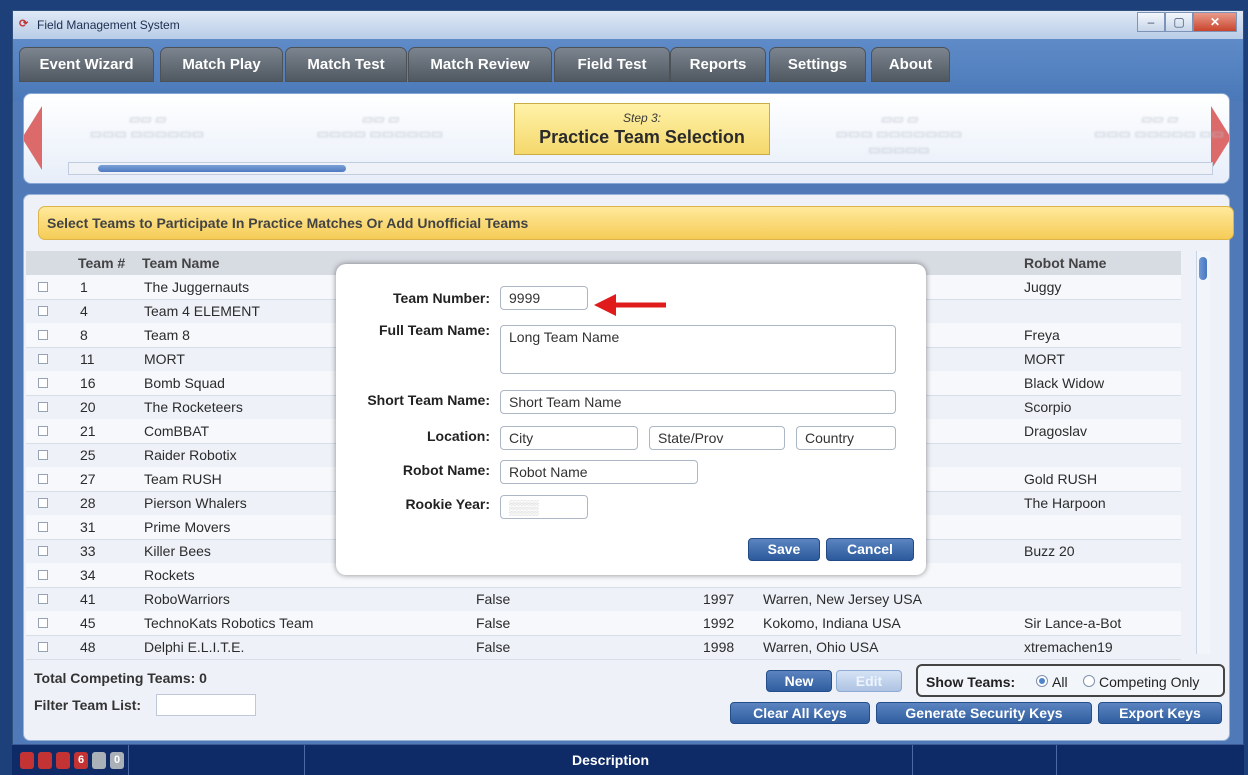  I want to click on step-blurred: ▭▭ ▭ ▭▭▭ ▭▭▭▭▭▭▭ ▭▭▭▭▭, so click(899, 134).